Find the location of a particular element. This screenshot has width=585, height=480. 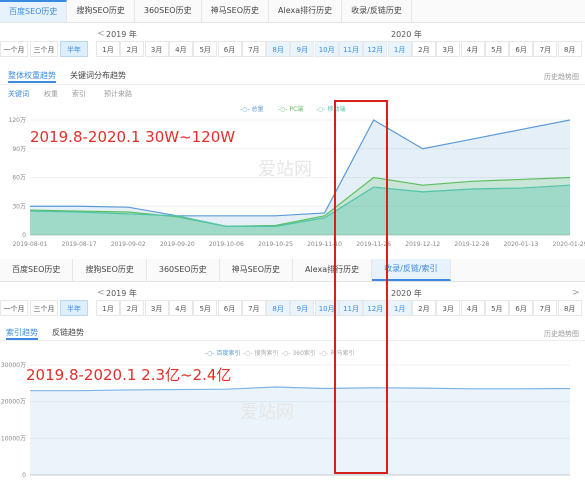

prev-year-arrow-2: < is located at coordinates (101, 293).